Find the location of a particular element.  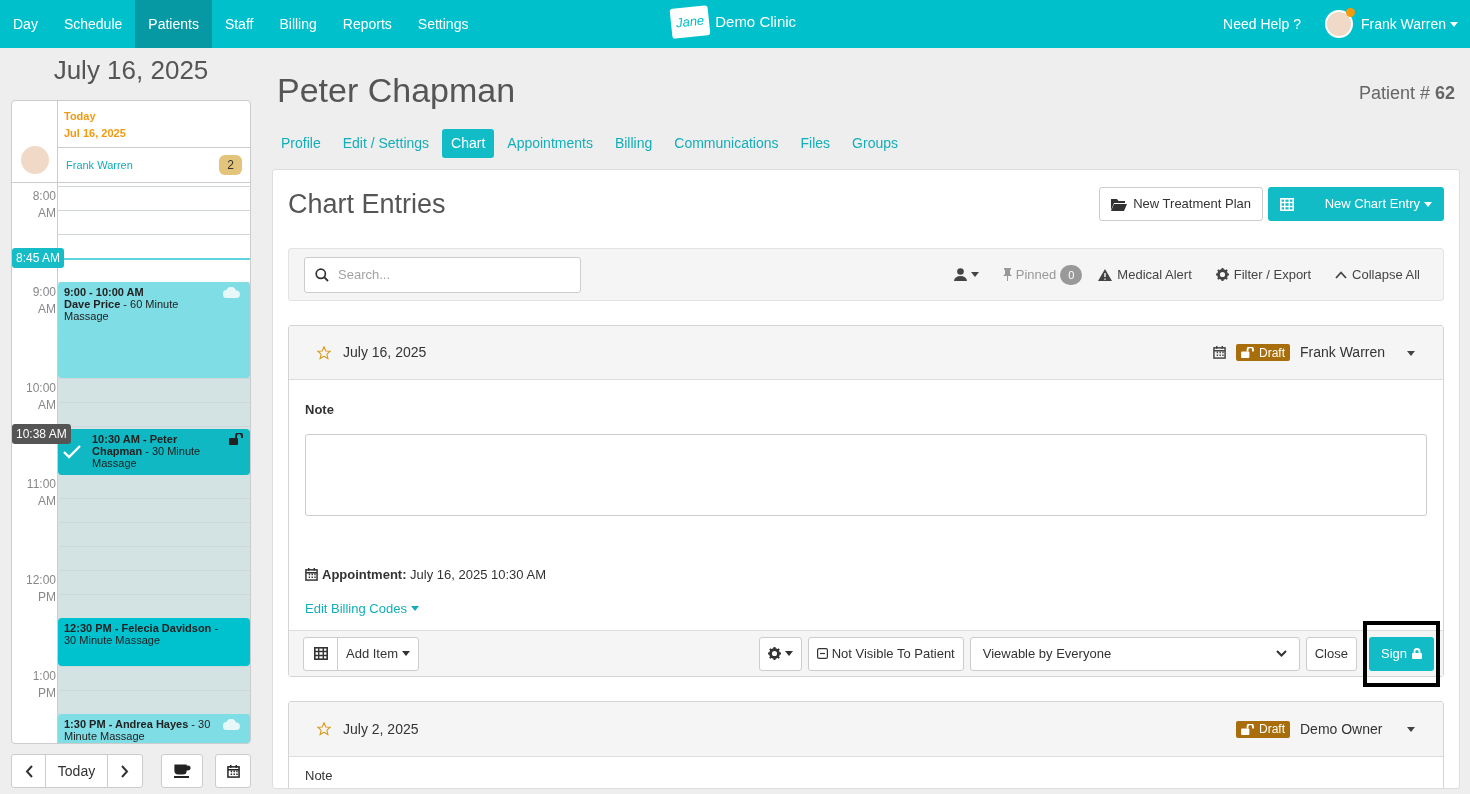

chart-entries-title: Chart Entries is located at coordinates (367, 204).